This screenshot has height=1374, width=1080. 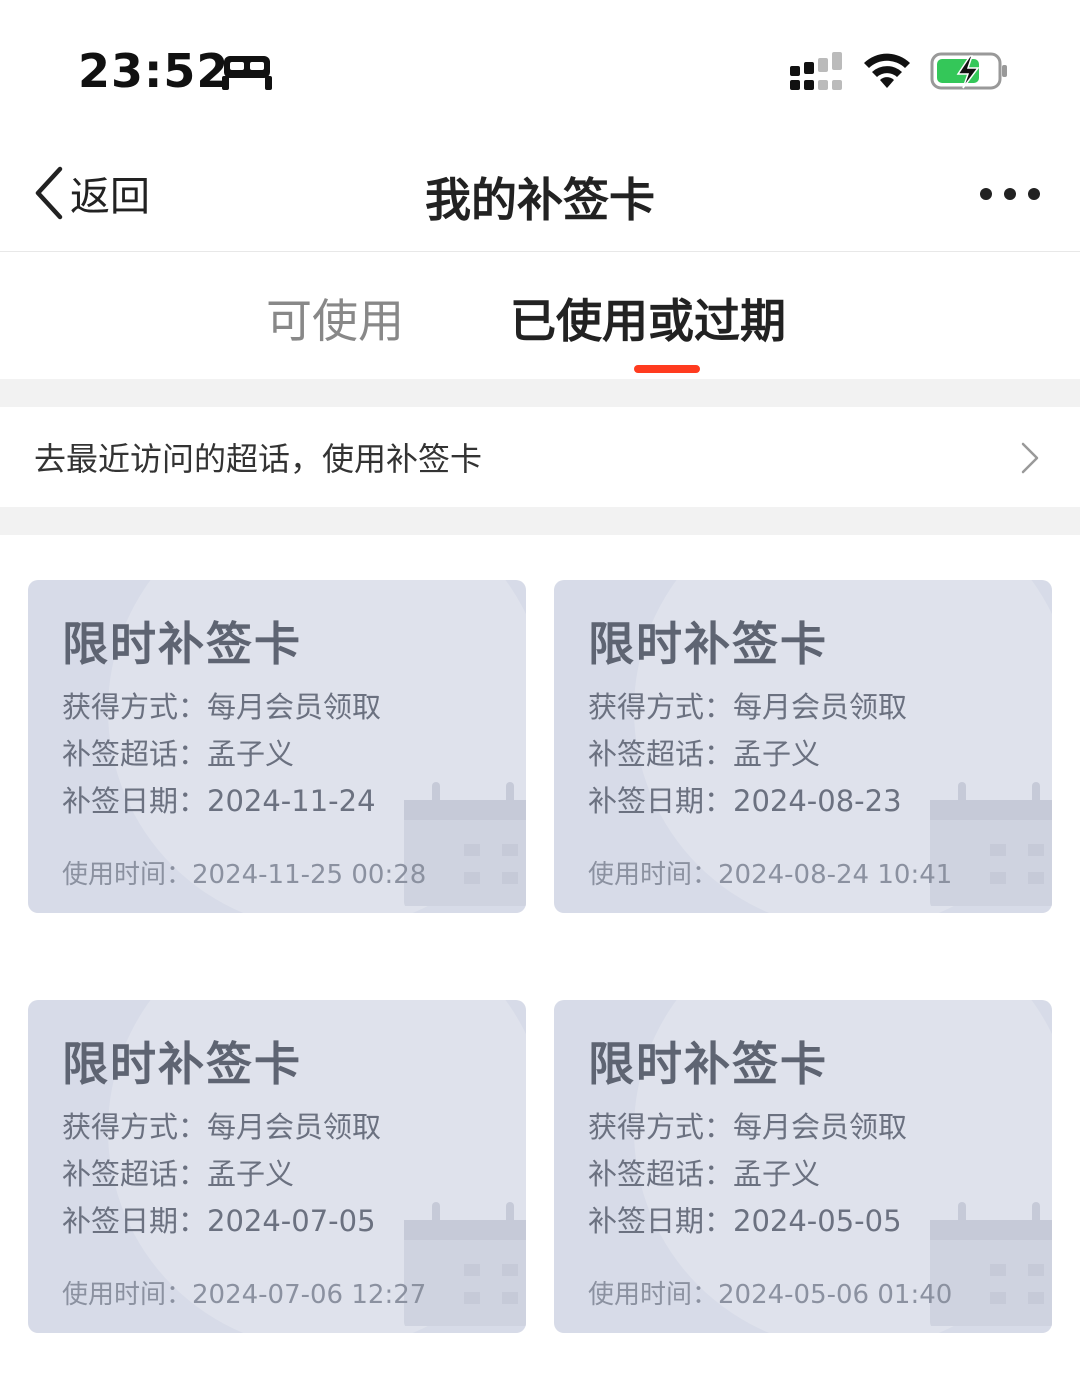 What do you see at coordinates (745, 1221) in the screenshot?
I see `card-date: 补签日期：2024-05-05` at bounding box center [745, 1221].